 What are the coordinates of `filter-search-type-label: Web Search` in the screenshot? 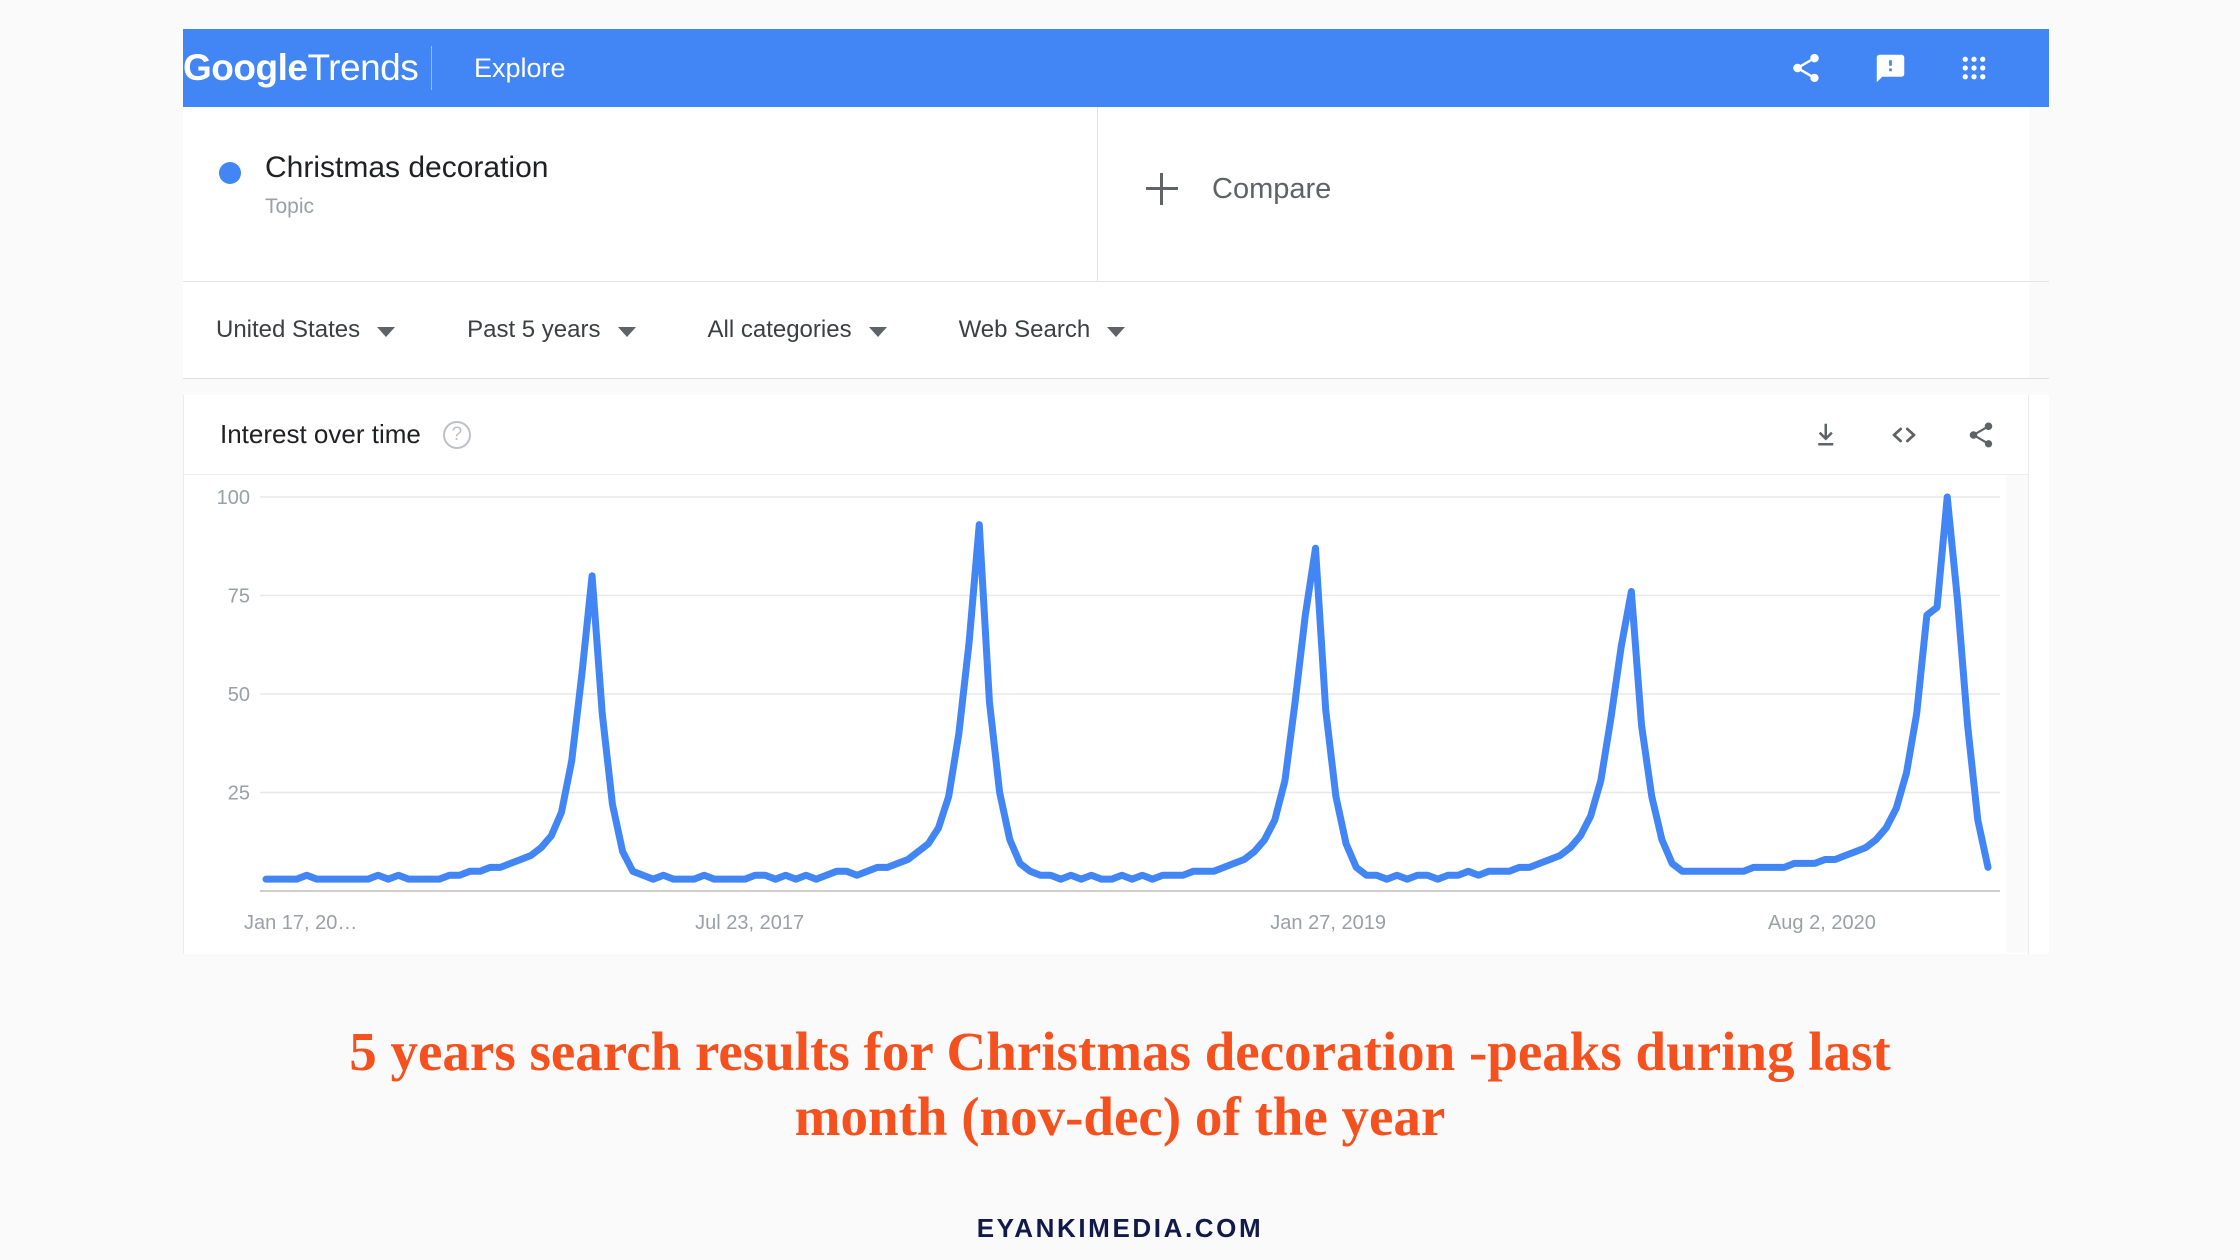 It's located at (1024, 329).